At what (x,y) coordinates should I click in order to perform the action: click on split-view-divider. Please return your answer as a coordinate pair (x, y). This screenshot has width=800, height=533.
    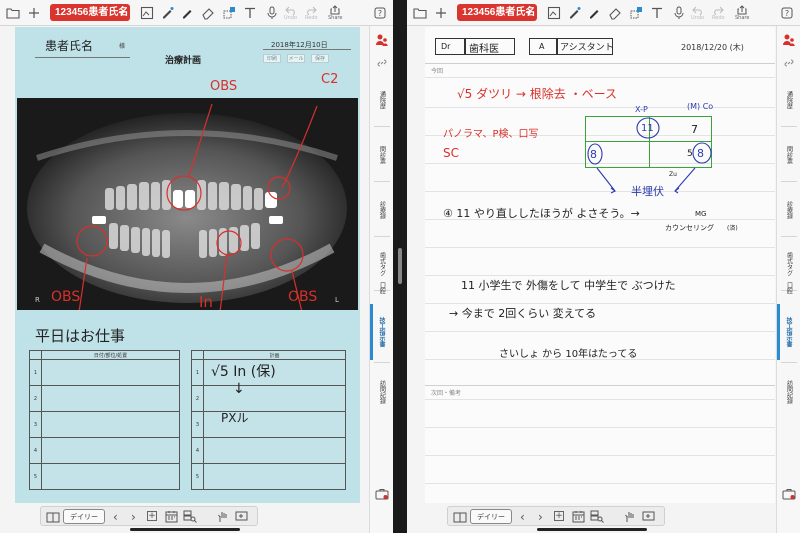
    Looking at the image, I should click on (400, 266).